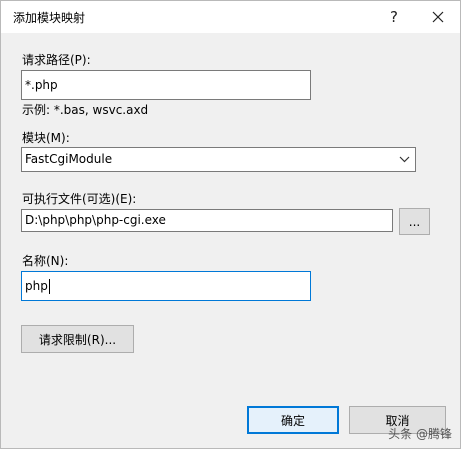 This screenshot has width=461, height=449. I want to click on request-path-label: 请求路径(P):, so click(56, 60).